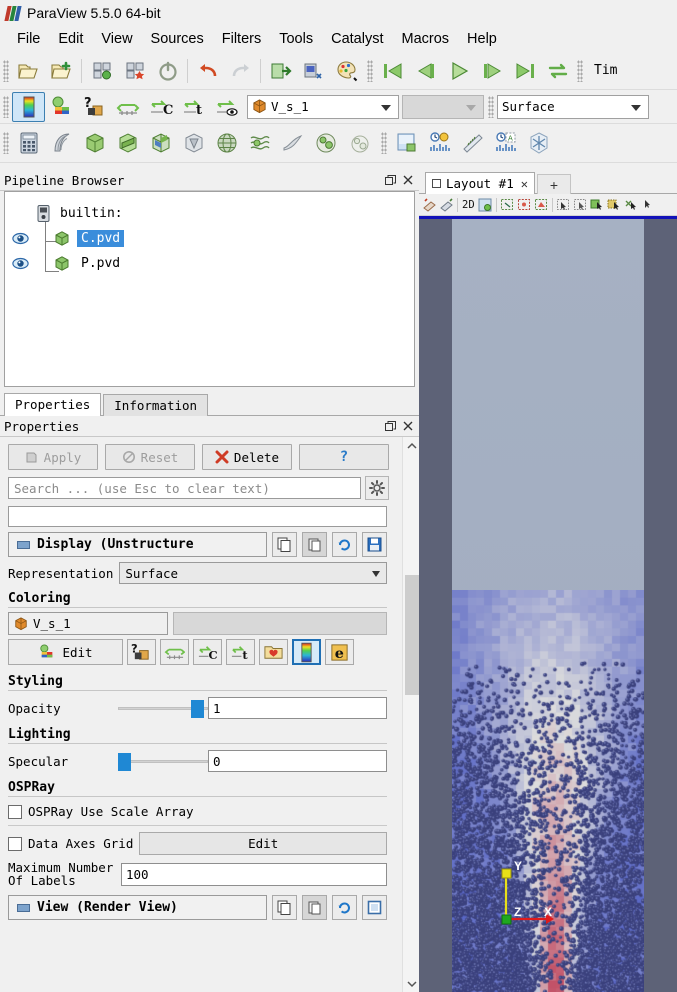 The width and height of the screenshot is (677, 992). I want to click on rescale-visible-range-icon, so click(226, 107).